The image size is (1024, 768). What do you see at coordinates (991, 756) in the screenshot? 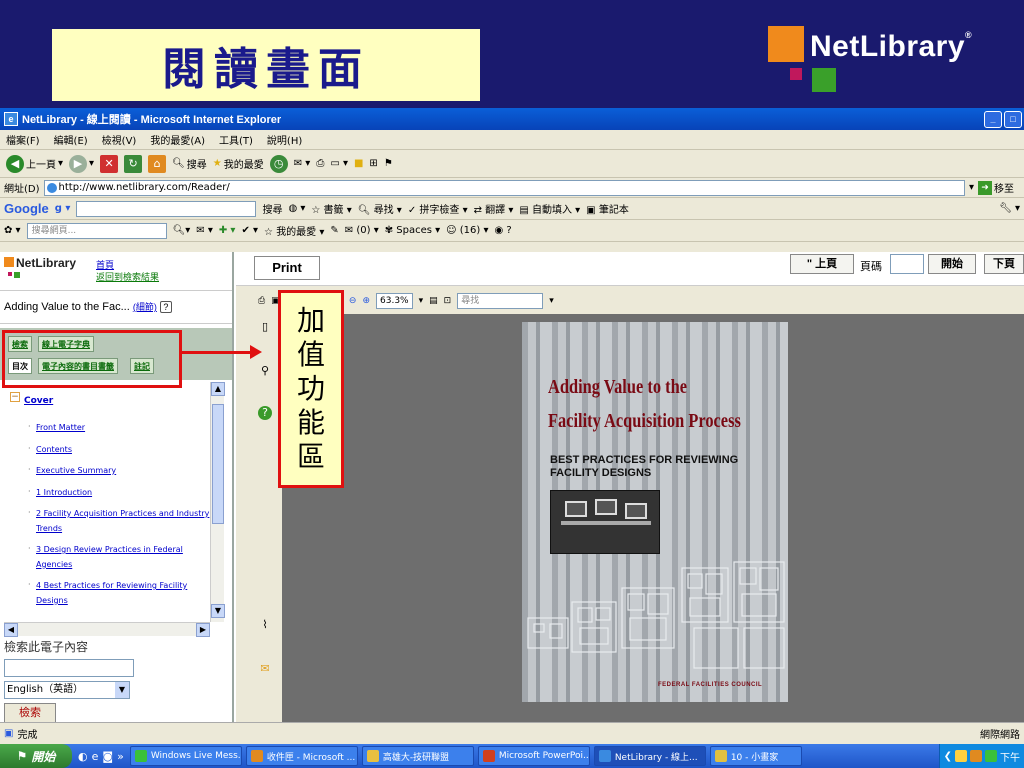
I see `tray-messenger-icon` at bounding box center [991, 756].